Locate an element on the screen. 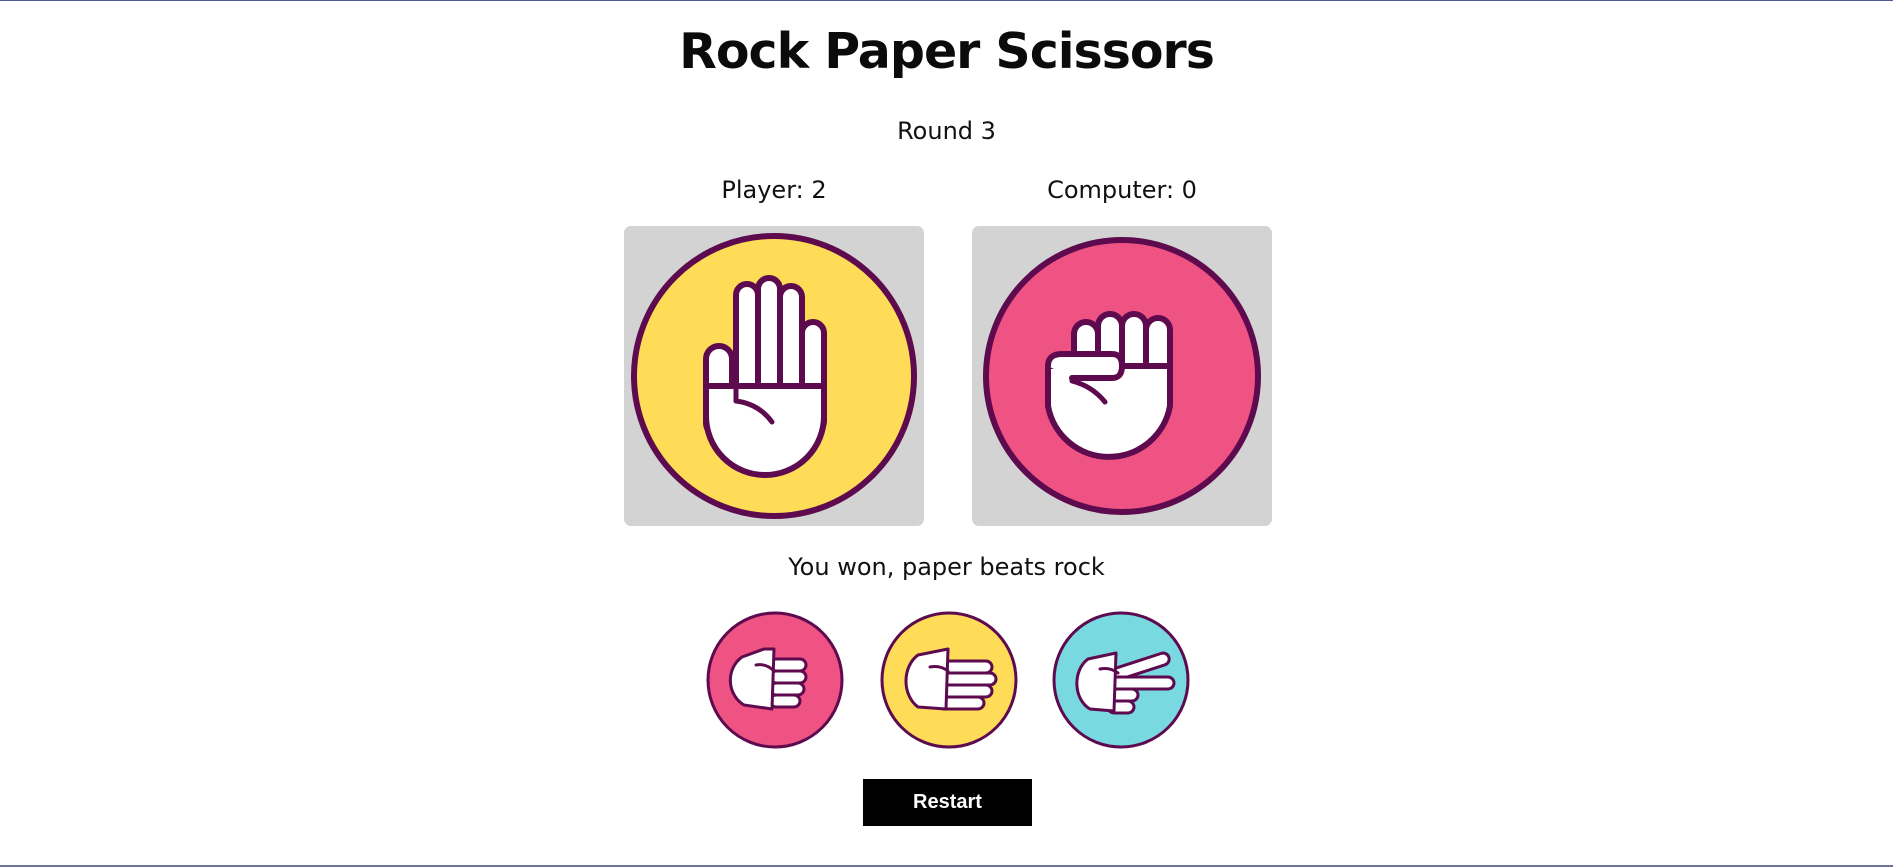  scissors-choice-button is located at coordinates (1121, 680).